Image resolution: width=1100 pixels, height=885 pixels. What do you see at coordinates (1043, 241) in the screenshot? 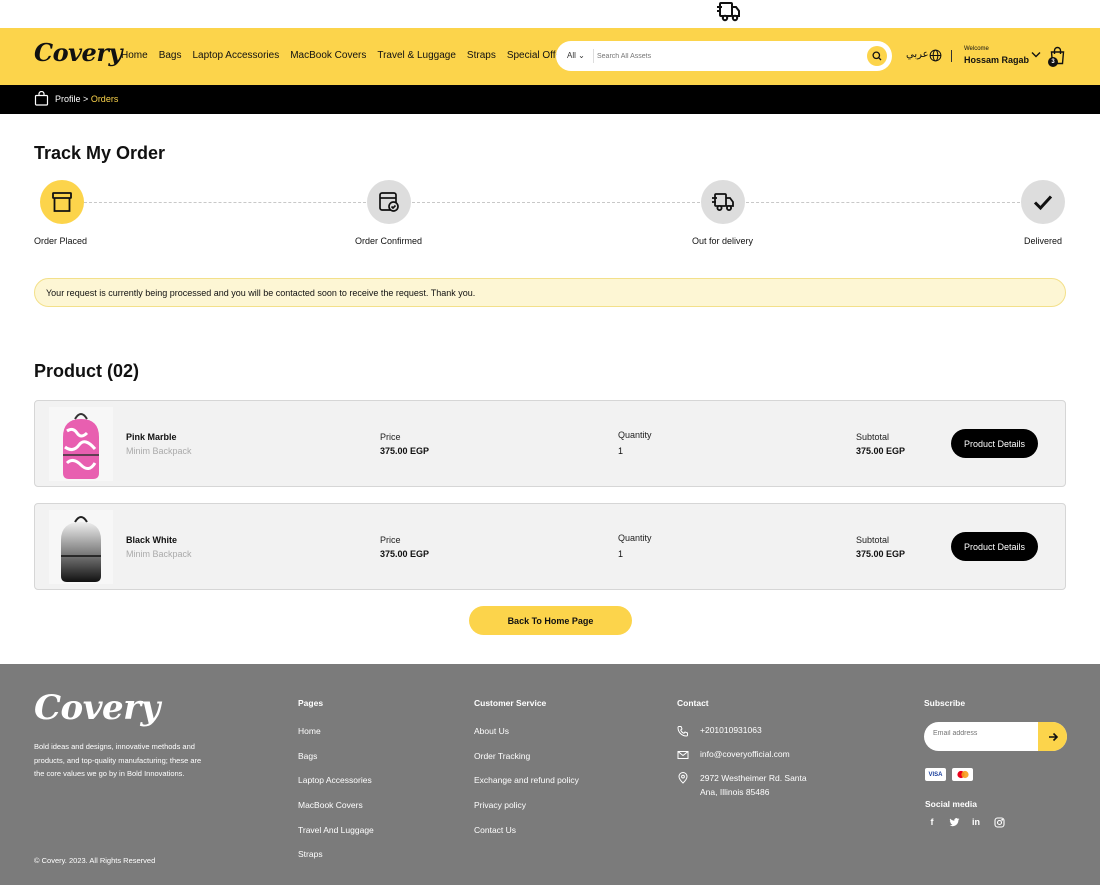
I see `step-label-delivered: Delivered` at bounding box center [1043, 241].